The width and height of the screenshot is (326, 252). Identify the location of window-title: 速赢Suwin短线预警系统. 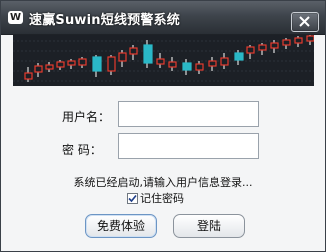
(104, 20).